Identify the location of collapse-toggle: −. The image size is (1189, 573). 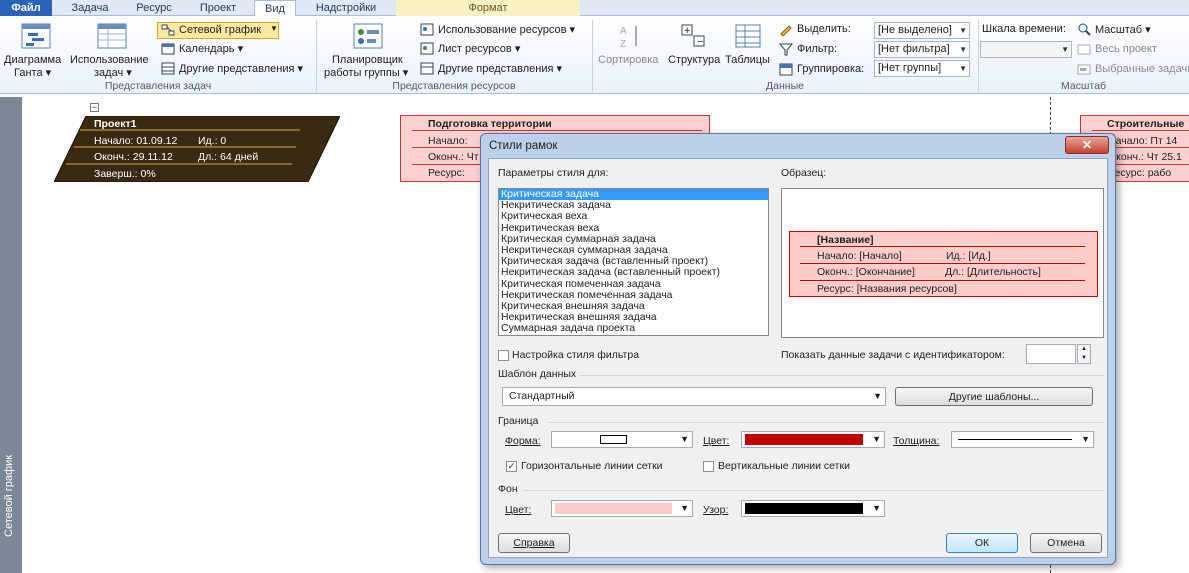
(94, 107).